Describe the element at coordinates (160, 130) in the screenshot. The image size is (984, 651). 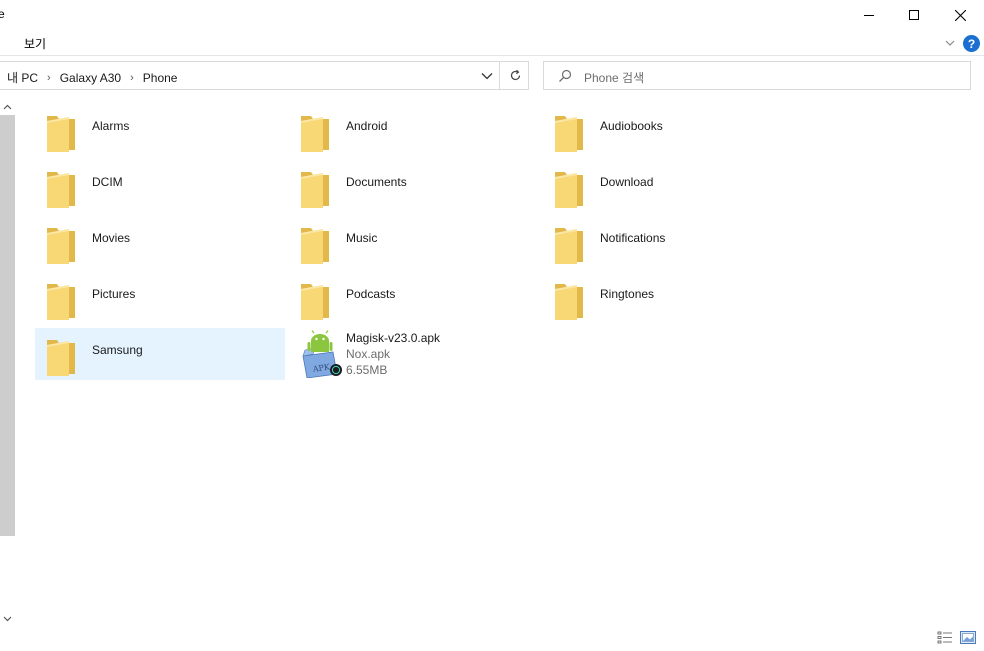
I see `list-item-folder: Alarms` at that location.